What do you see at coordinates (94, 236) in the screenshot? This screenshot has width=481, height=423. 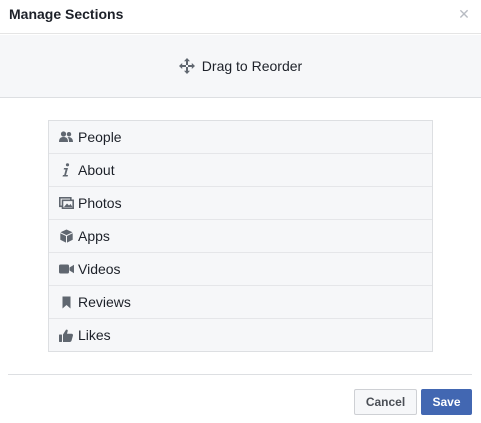 I see `section-label: Apps` at bounding box center [94, 236].